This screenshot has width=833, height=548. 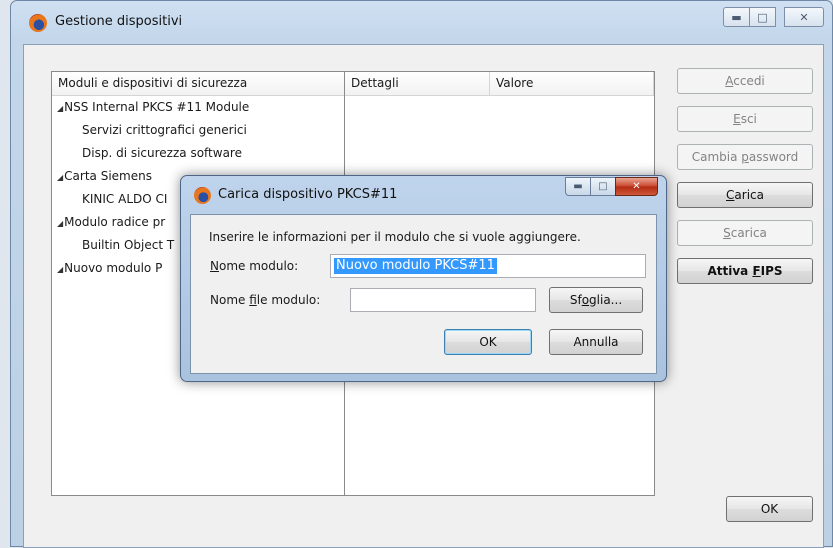 I want to click on column-value: Valore, so click(x=572, y=83).